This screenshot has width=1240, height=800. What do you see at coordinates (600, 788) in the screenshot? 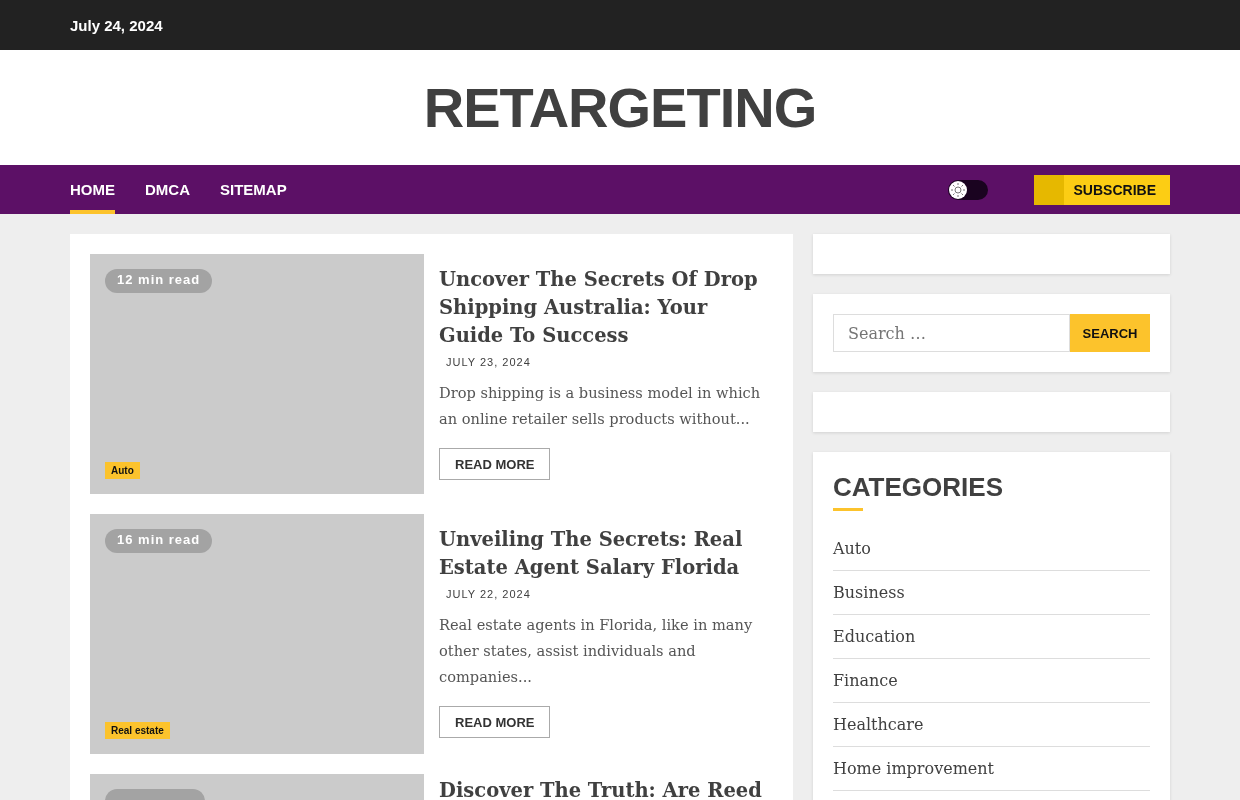
I see `post-title: Discover The Truth: Are Reed` at bounding box center [600, 788].